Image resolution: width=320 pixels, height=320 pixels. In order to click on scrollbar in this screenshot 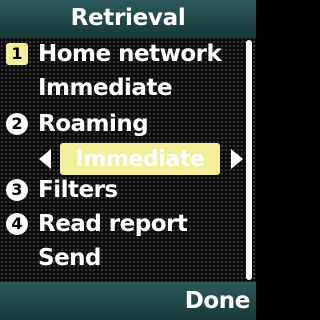, I will do `click(249, 160)`.